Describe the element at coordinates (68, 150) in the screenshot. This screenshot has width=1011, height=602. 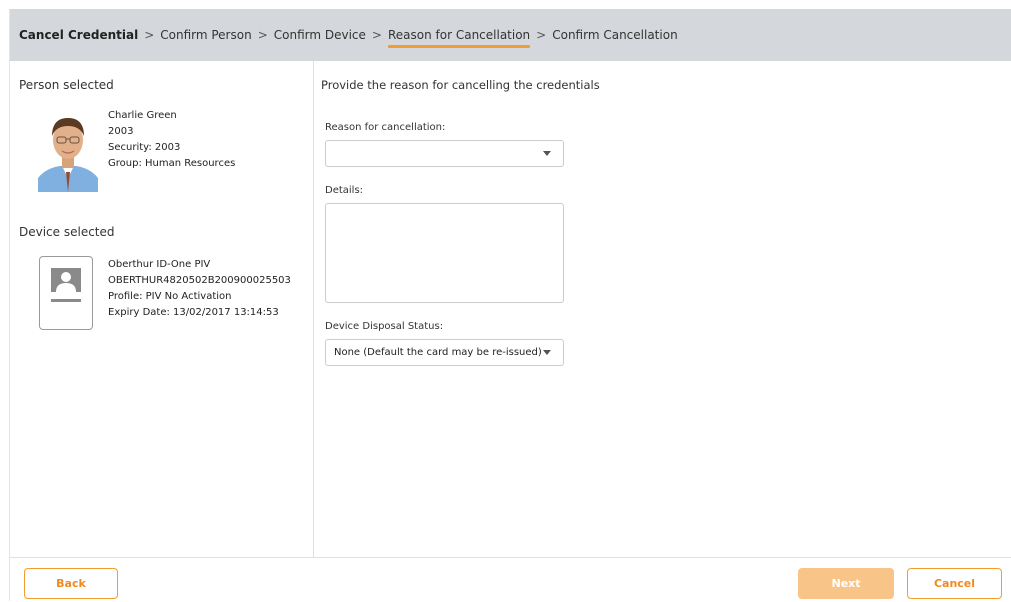
I see `person-photo` at that location.